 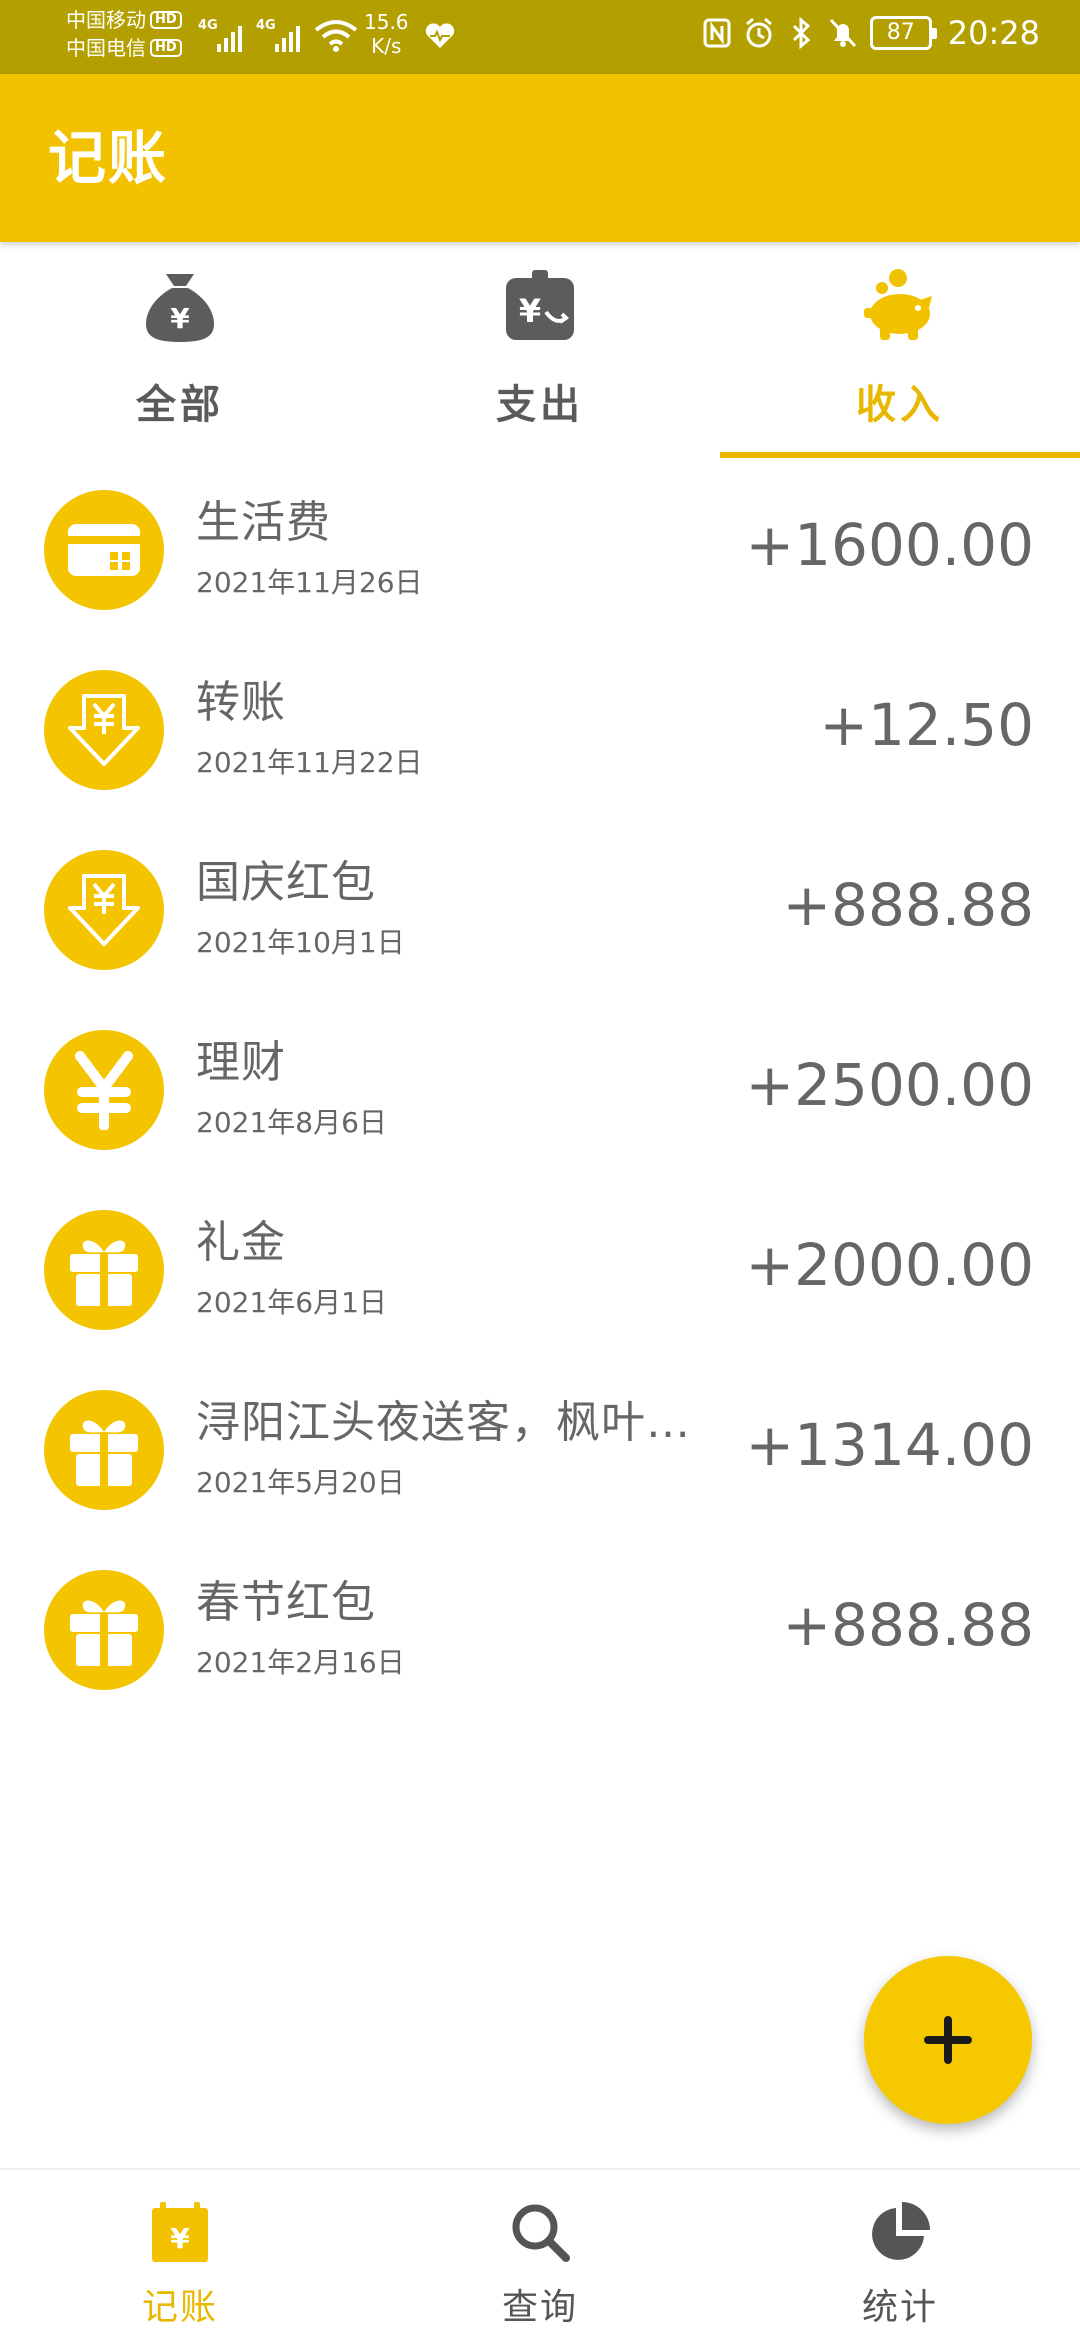 I want to click on search-icon, so click(x=541, y=2233).